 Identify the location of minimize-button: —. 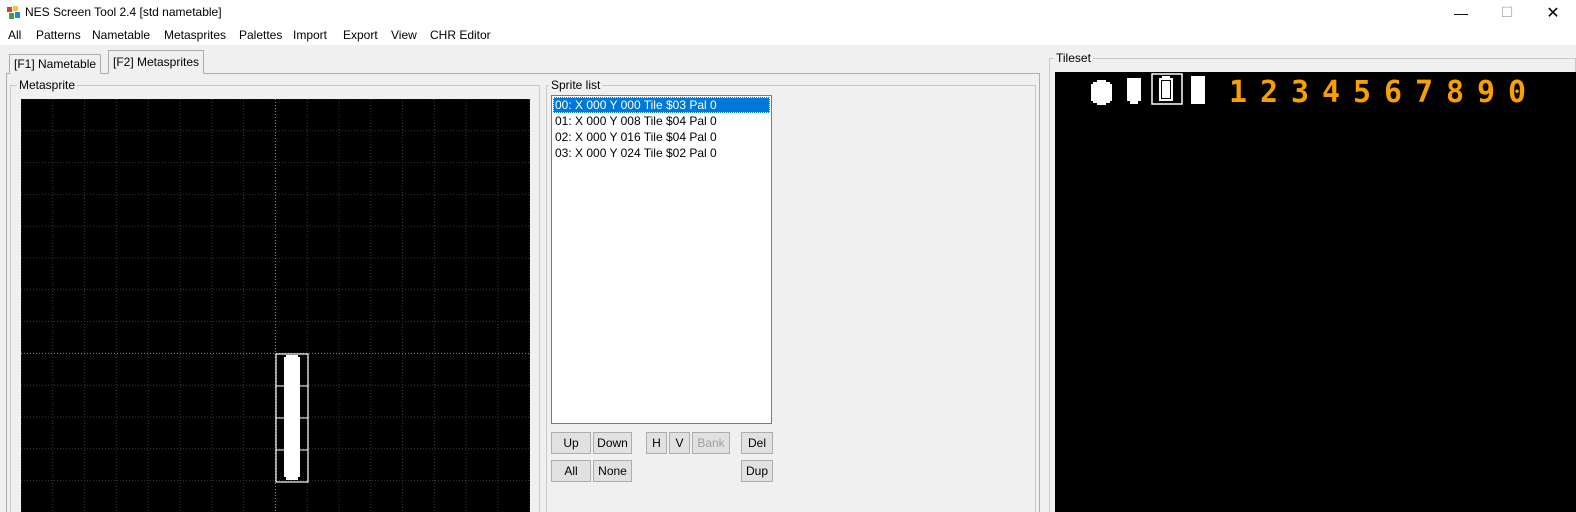
(1461, 12).